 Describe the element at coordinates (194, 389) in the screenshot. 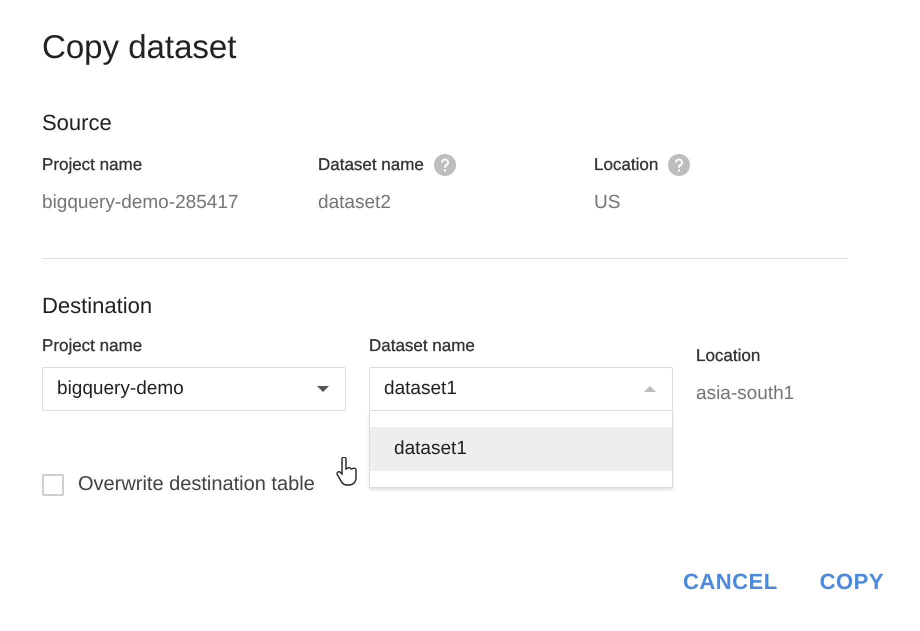

I see `dropdown: bigquery-demo` at that location.